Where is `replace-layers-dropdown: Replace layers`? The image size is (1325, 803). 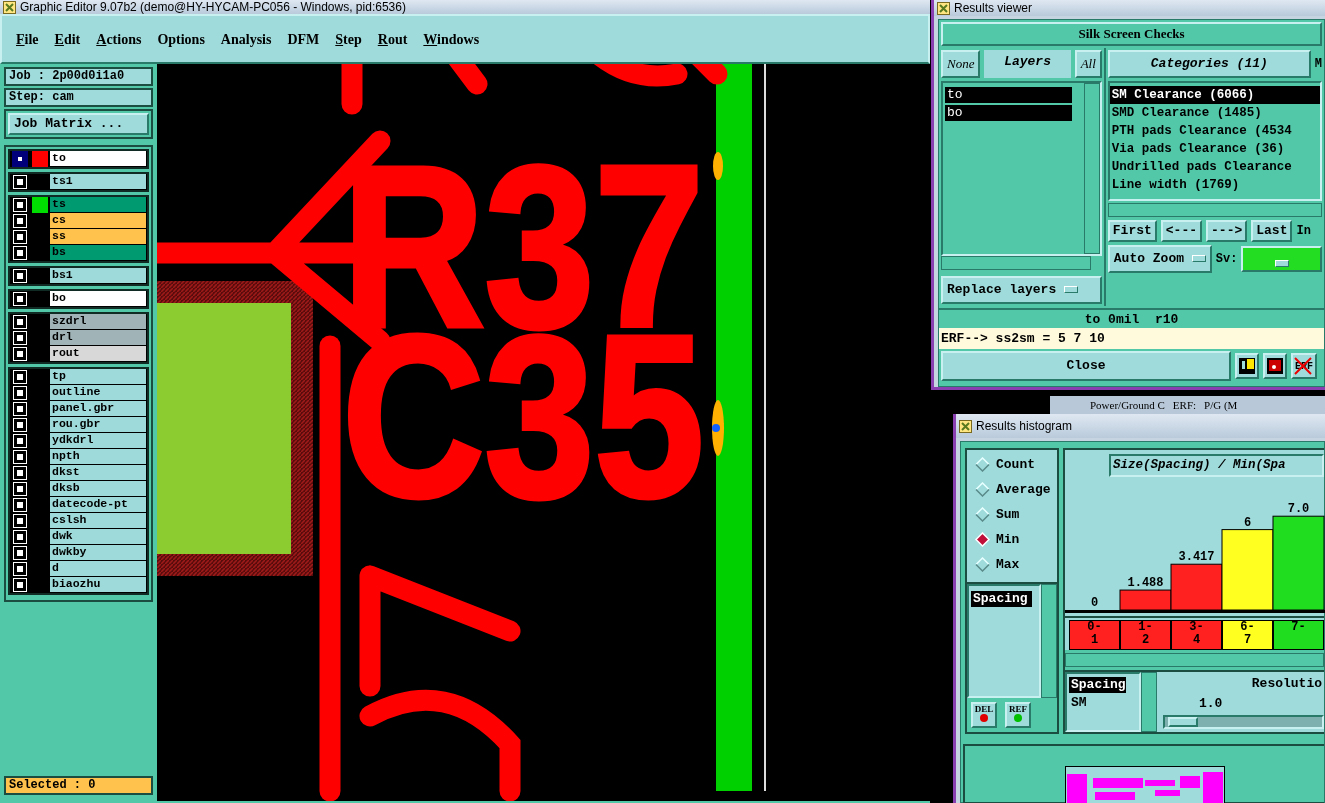 replace-layers-dropdown: Replace layers is located at coordinates (1021, 290).